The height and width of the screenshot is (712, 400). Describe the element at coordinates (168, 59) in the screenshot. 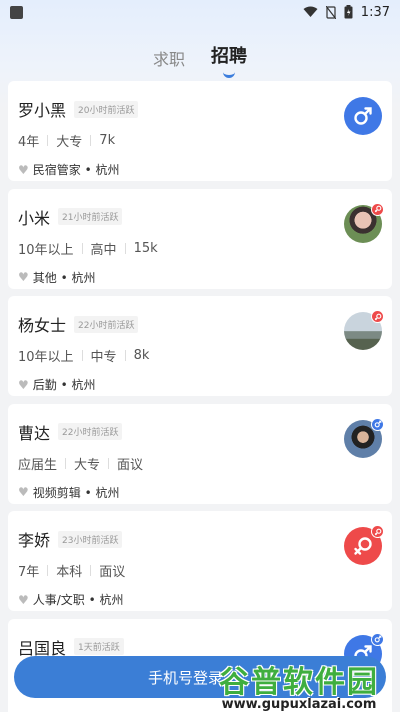

I see `tab-label: 求职` at that location.